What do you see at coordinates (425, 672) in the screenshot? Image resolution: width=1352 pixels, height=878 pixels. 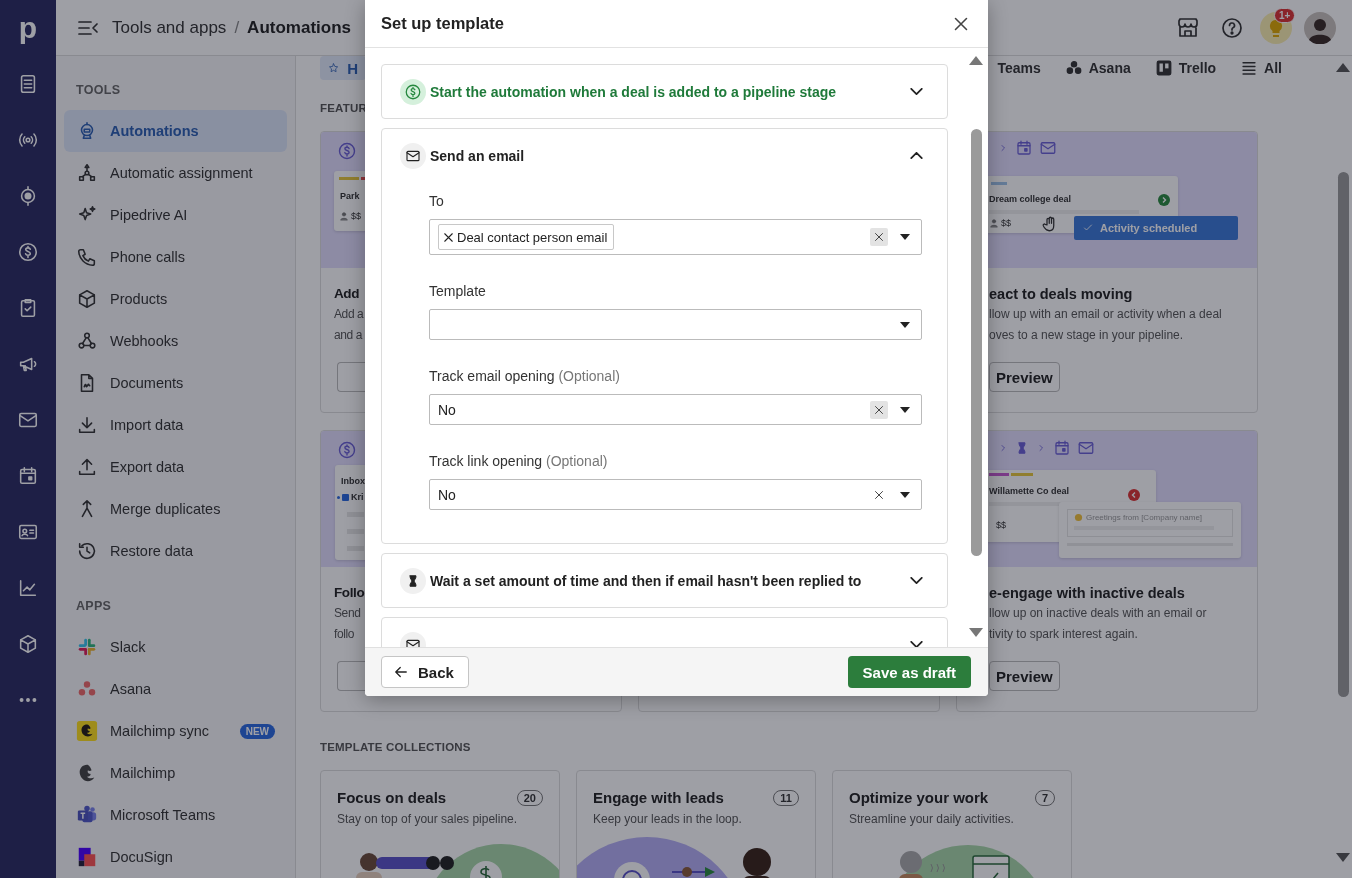 I see `back-button: Back` at bounding box center [425, 672].